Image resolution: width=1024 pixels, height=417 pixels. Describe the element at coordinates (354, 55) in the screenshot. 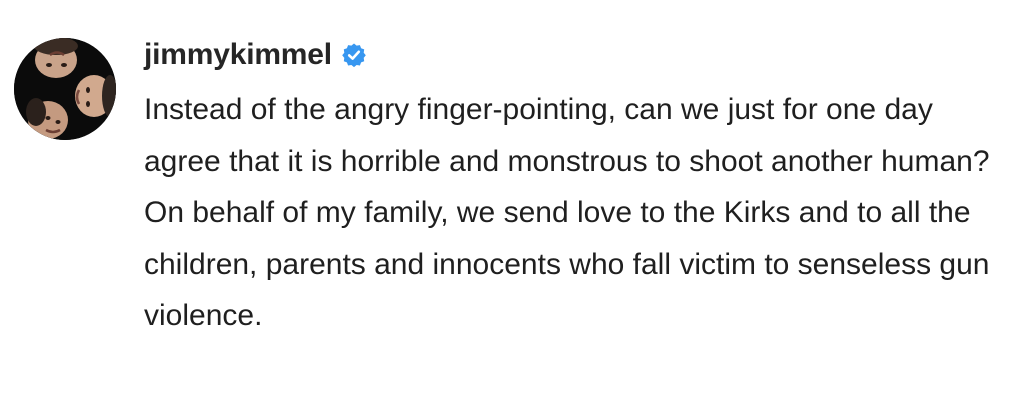

I see `verified-badge-icon` at that location.